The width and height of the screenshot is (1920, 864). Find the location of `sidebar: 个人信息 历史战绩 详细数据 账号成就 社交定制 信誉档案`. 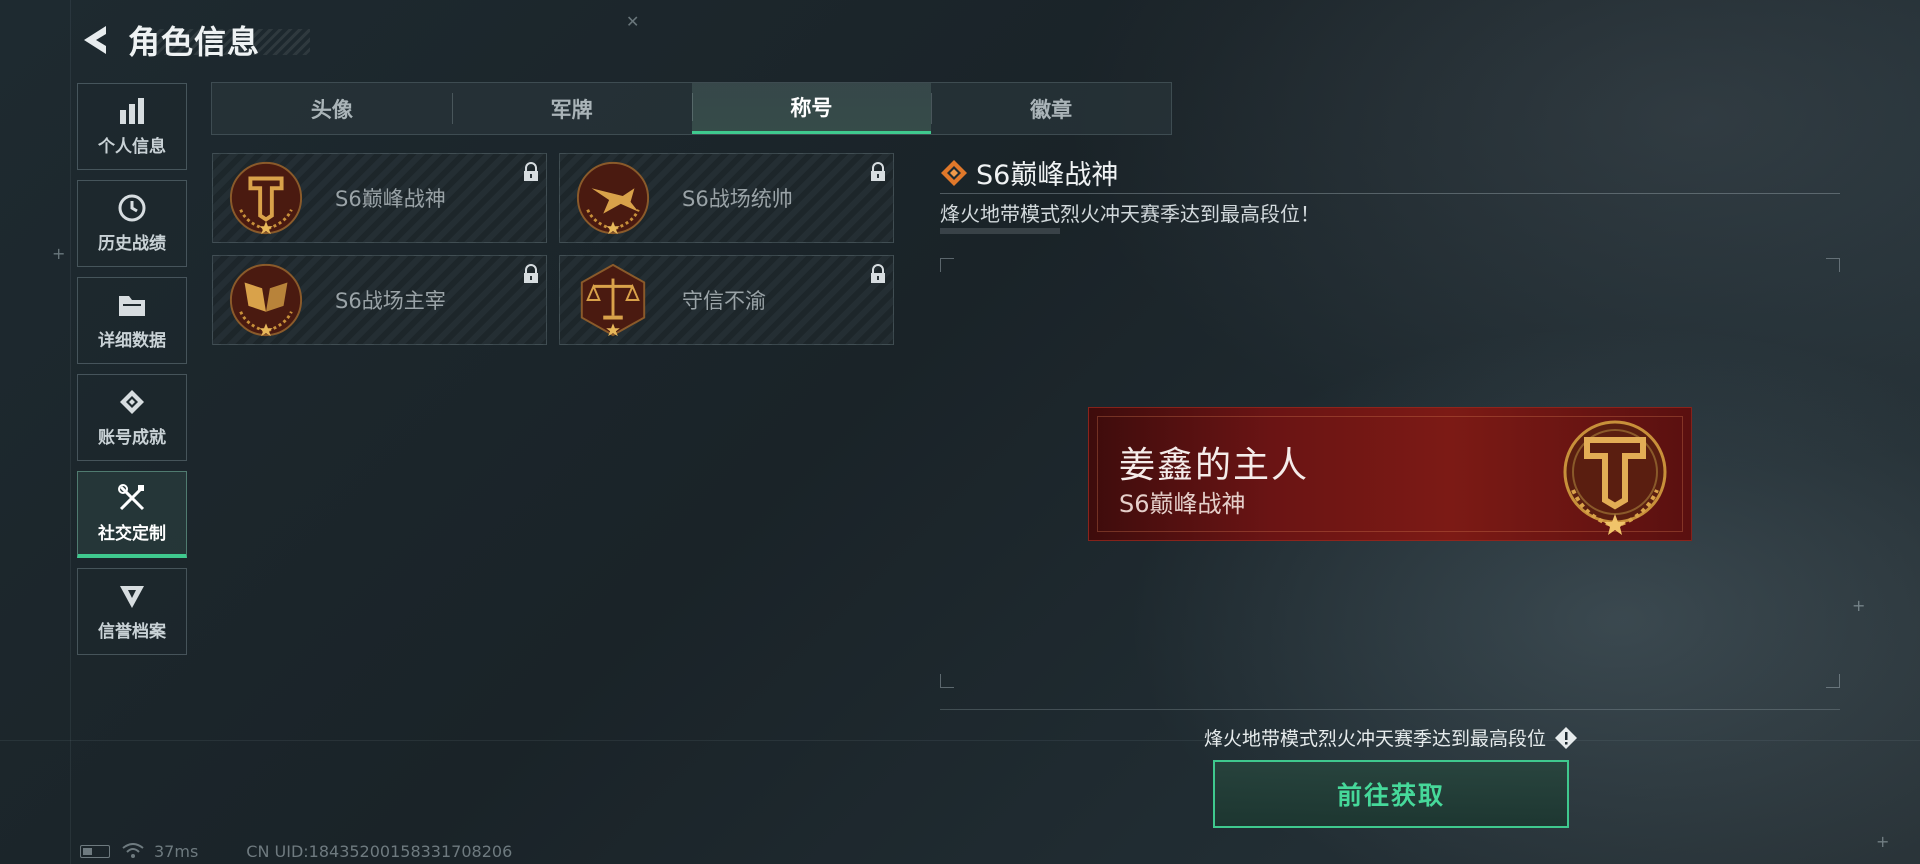

sidebar: 个人信息 历史战绩 详细数据 账号成就 社交定制 信誉档案 is located at coordinates (132, 374).